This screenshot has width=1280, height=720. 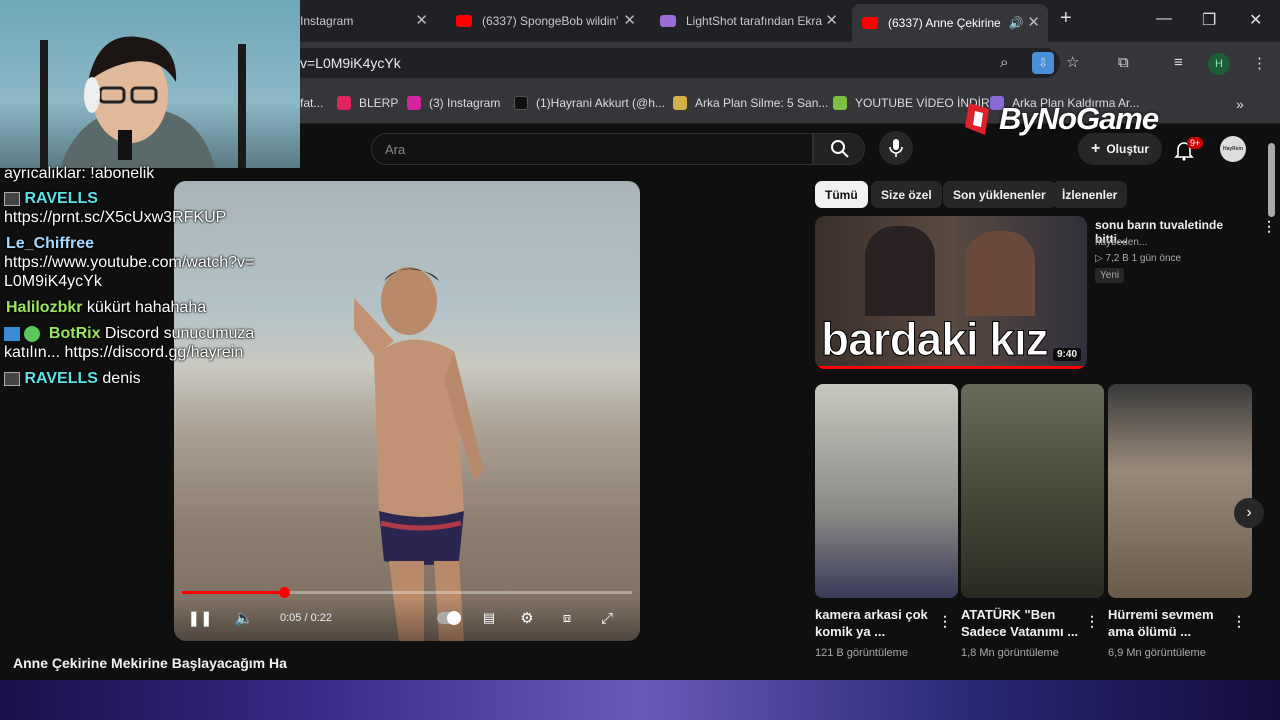 I want to click on bynogame-logo: ByNoGame, so click(x=1061, y=119).